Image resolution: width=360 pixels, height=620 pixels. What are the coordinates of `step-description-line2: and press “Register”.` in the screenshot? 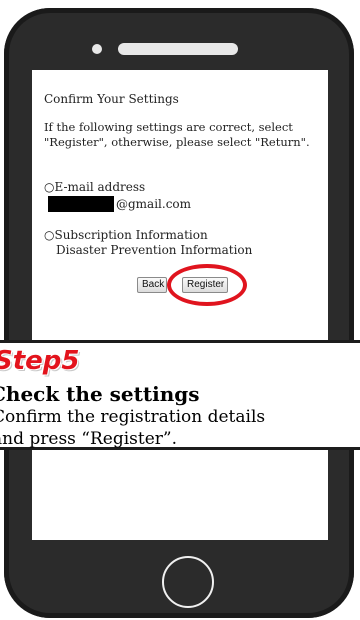 It's located at (88, 439).